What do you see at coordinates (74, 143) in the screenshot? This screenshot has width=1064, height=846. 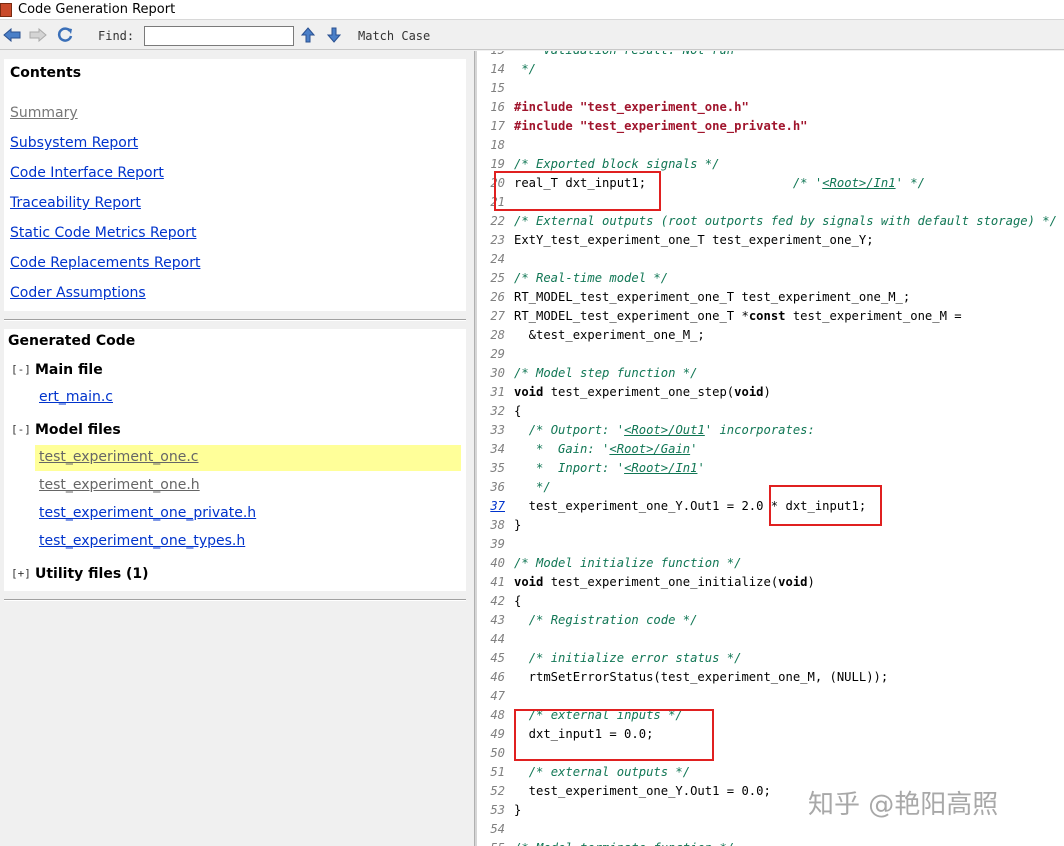 I see `nav-link-subsystem-report: Subsystem Report` at bounding box center [74, 143].